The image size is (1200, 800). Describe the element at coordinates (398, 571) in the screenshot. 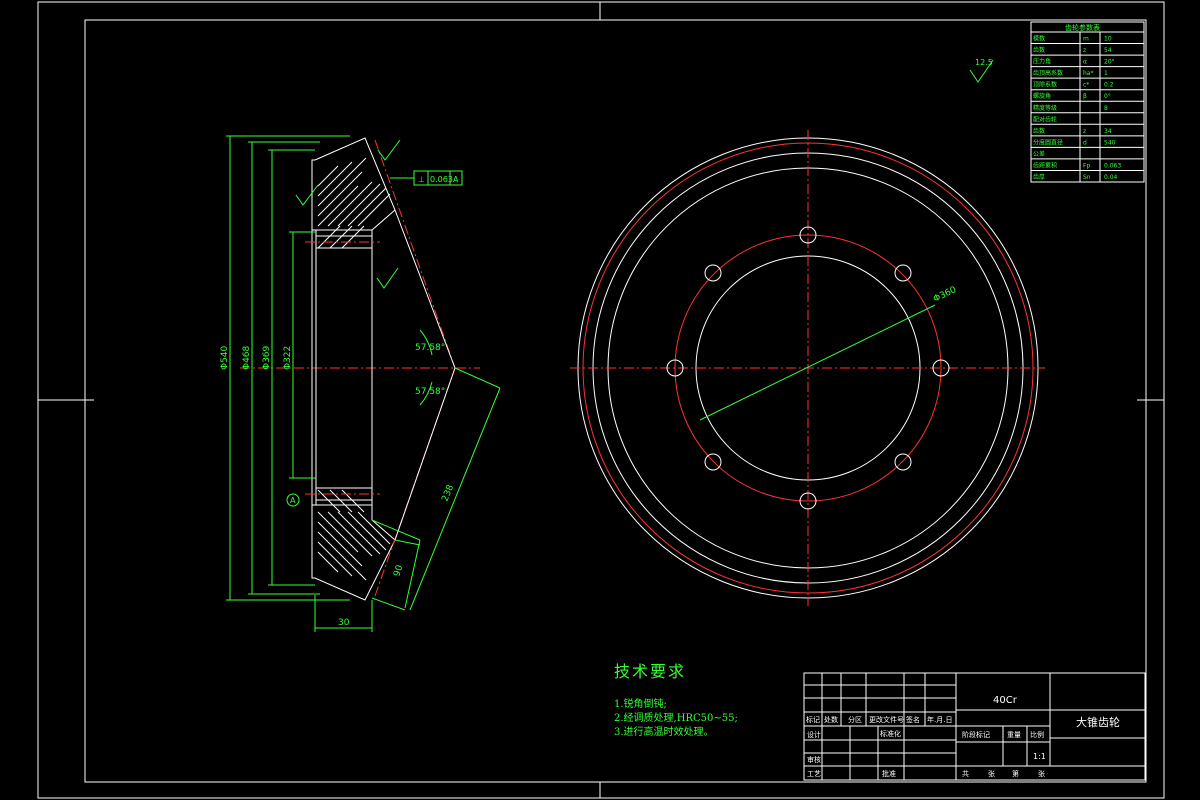

I see `dim-len-90: 90` at that location.